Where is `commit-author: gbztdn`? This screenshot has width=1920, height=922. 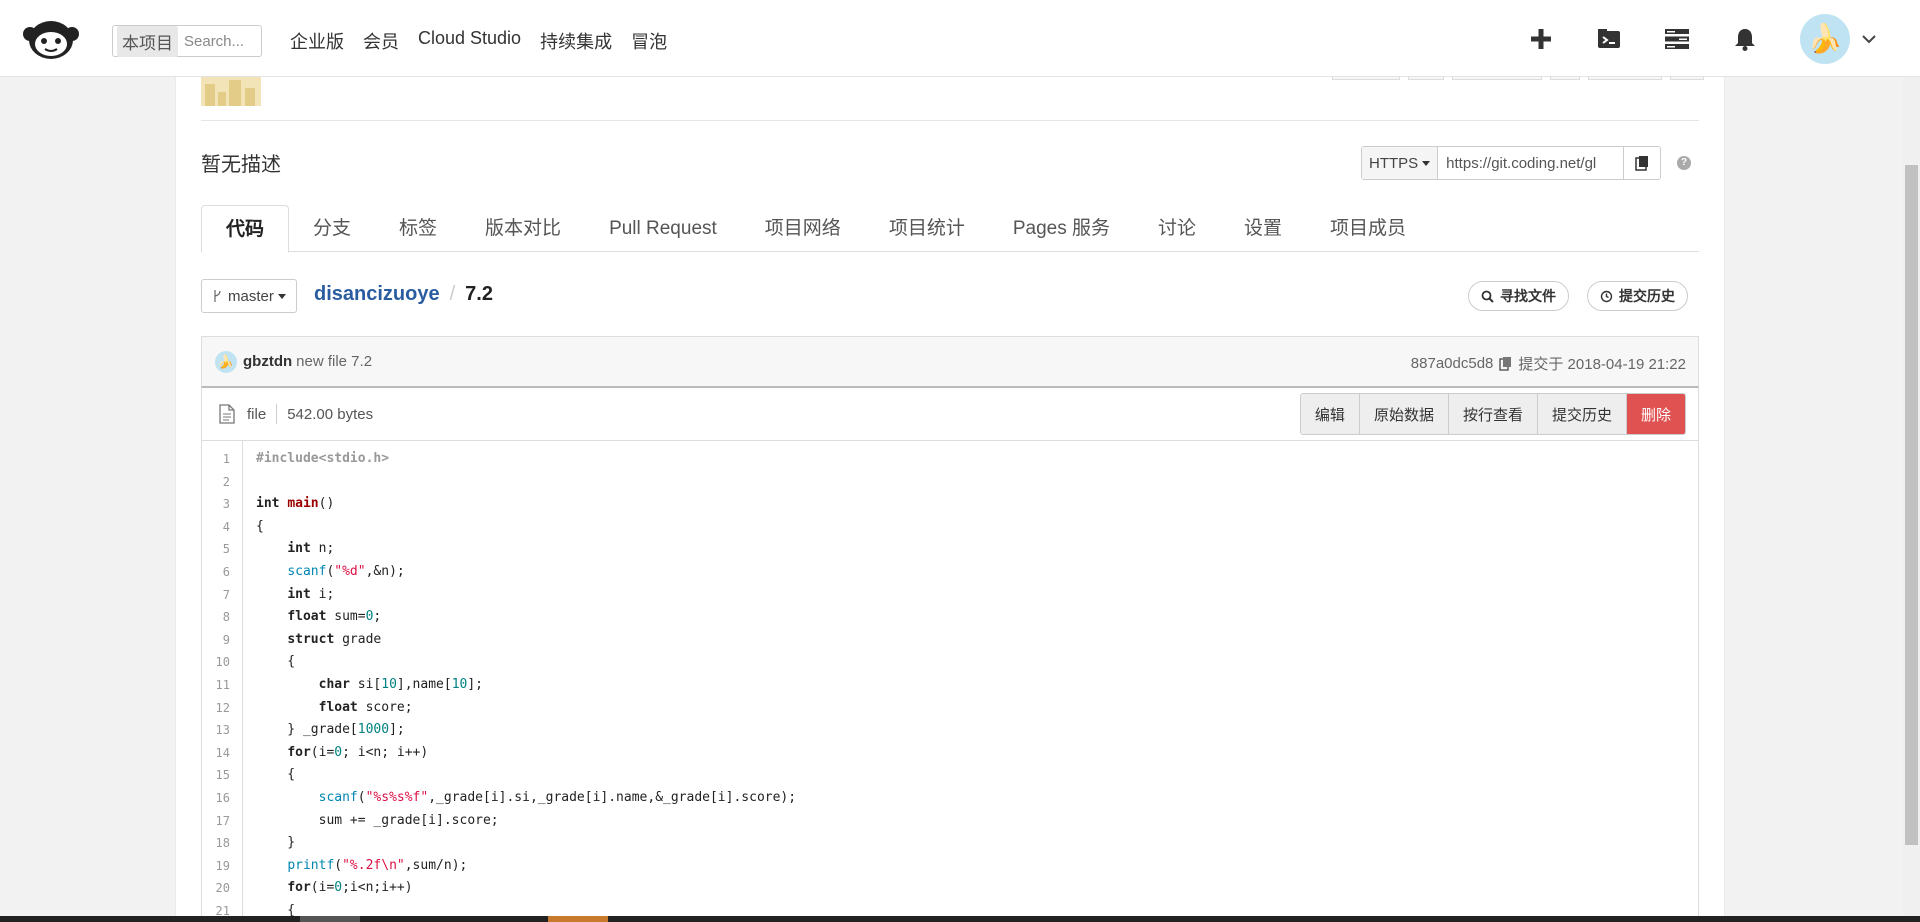
commit-author: gbztdn is located at coordinates (267, 361).